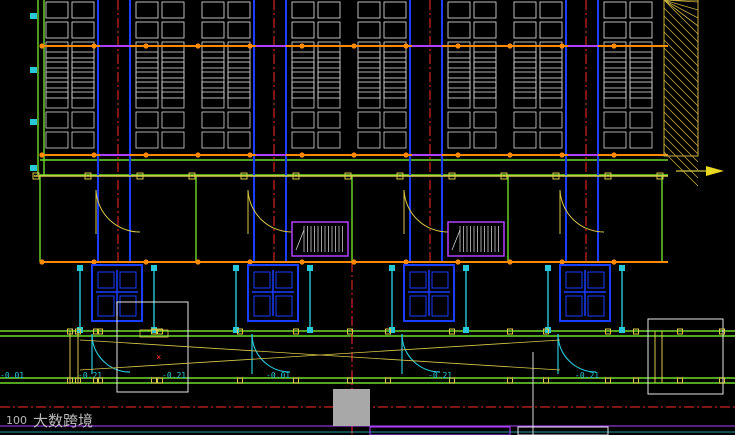 The height and width of the screenshot is (435, 735). I want to click on watermark-brand: 大数跨境, so click(63, 420).